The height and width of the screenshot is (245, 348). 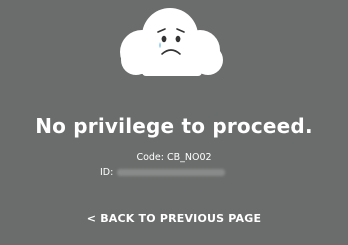 What do you see at coordinates (174, 157) in the screenshot?
I see `error-code: Code: CB_NO02` at bounding box center [174, 157].